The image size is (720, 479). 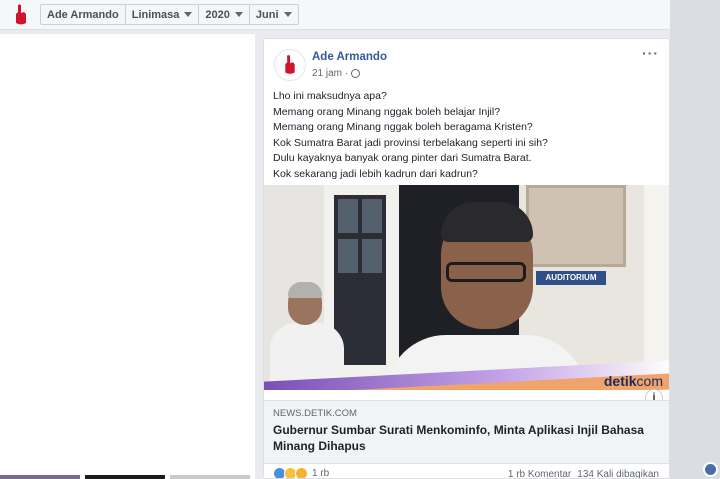 What do you see at coordinates (654, 394) in the screenshot?
I see `info-icon: i` at bounding box center [654, 394].